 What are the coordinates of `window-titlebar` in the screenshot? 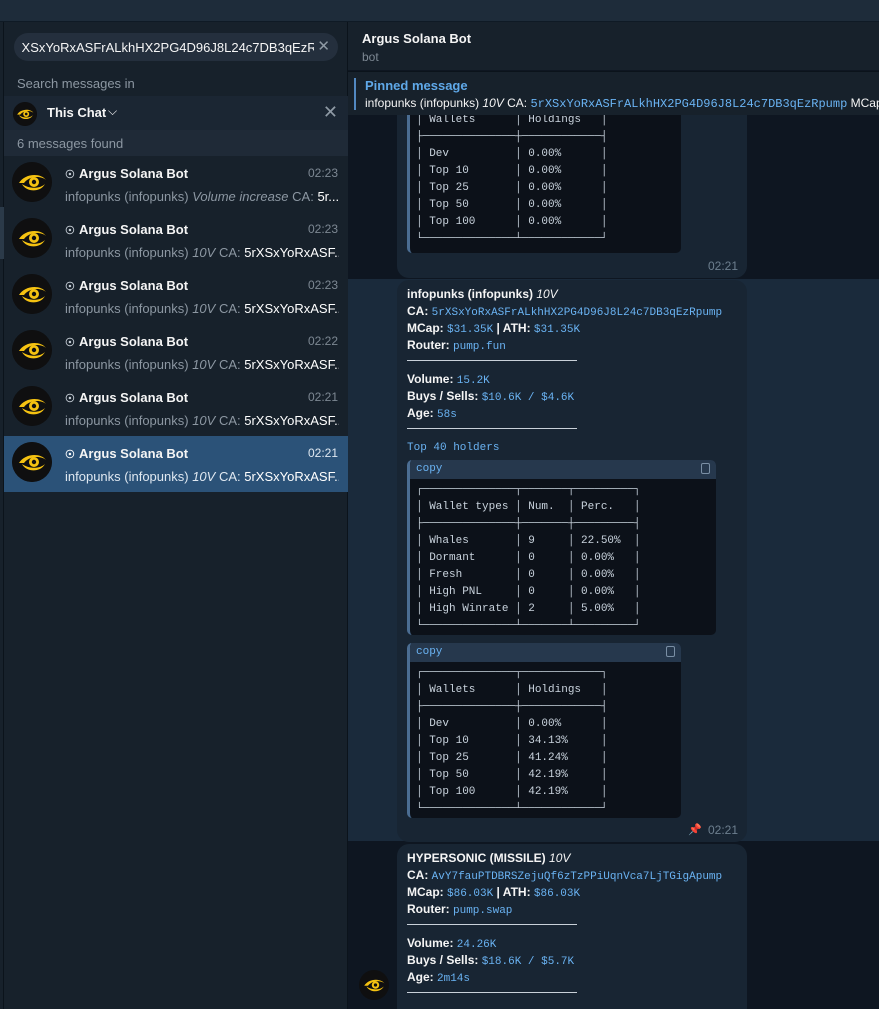 It's located at (439, 11).